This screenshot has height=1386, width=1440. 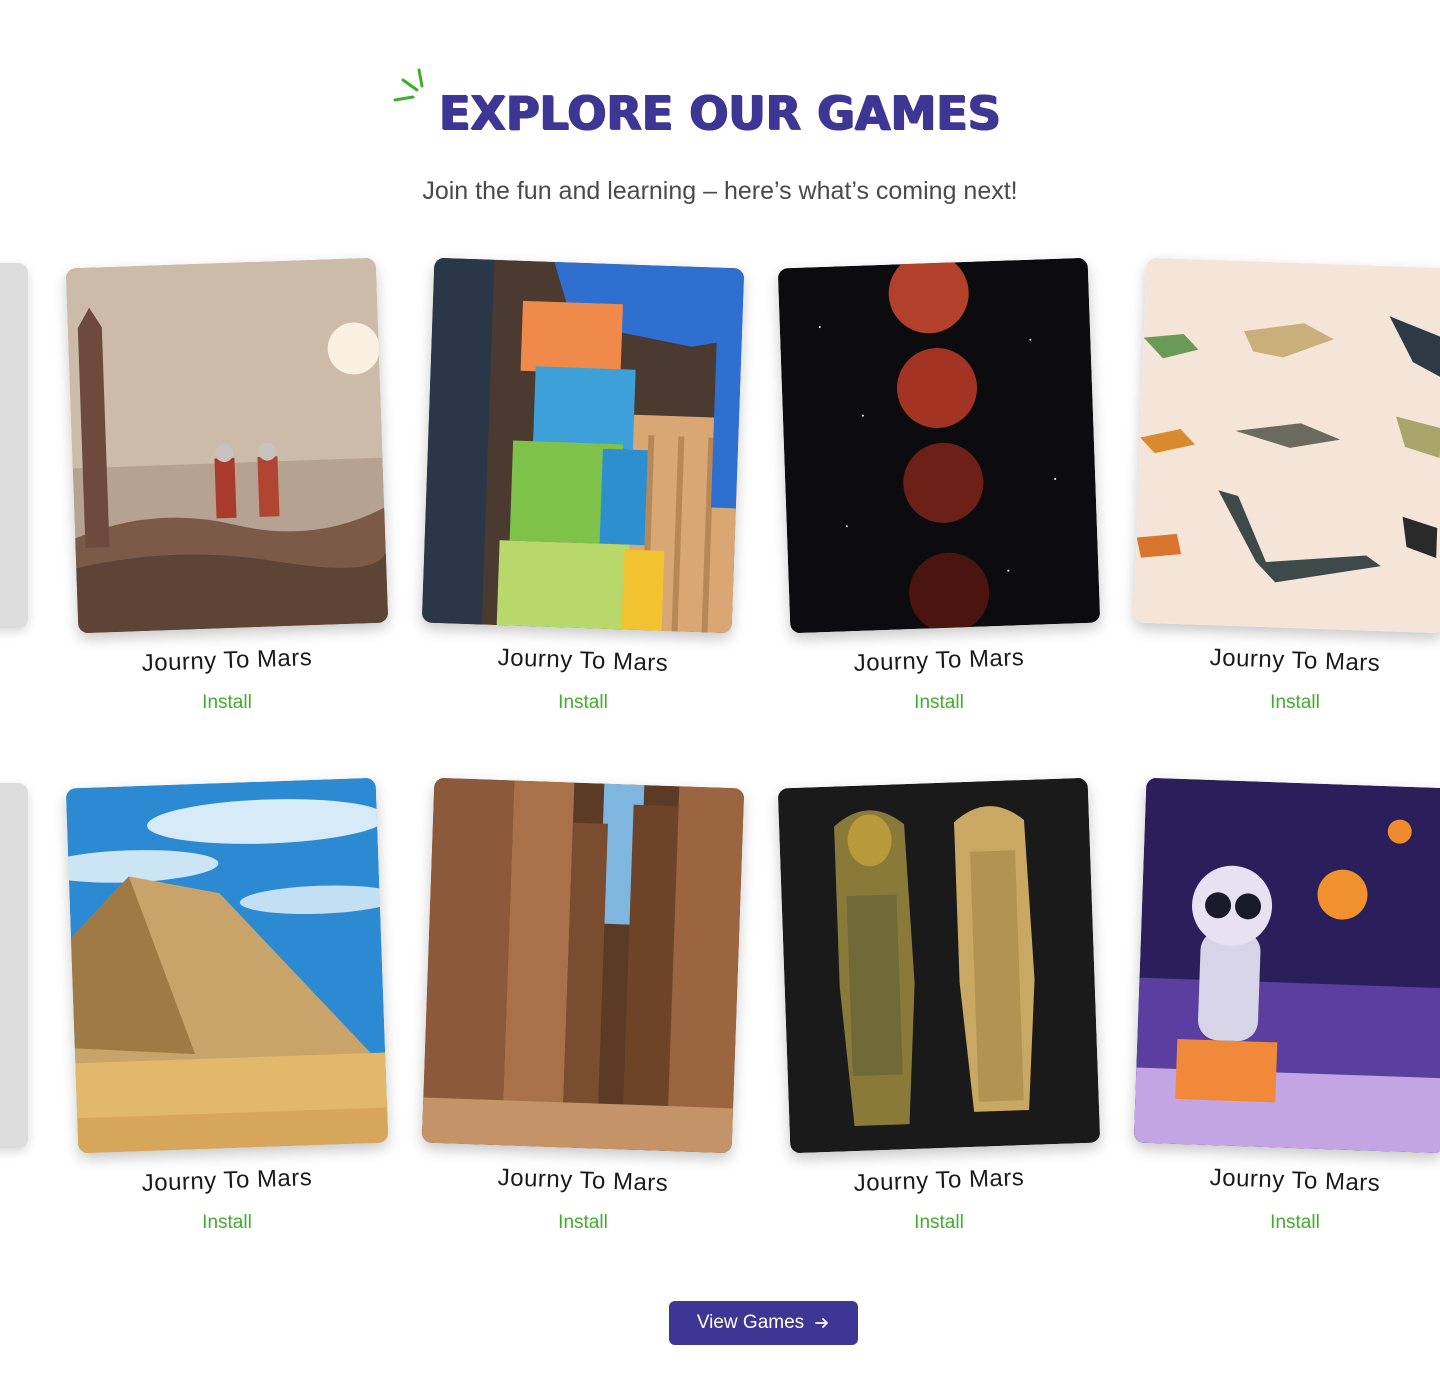 I want to click on game-image-dinosaurs, so click(x=1286, y=445).